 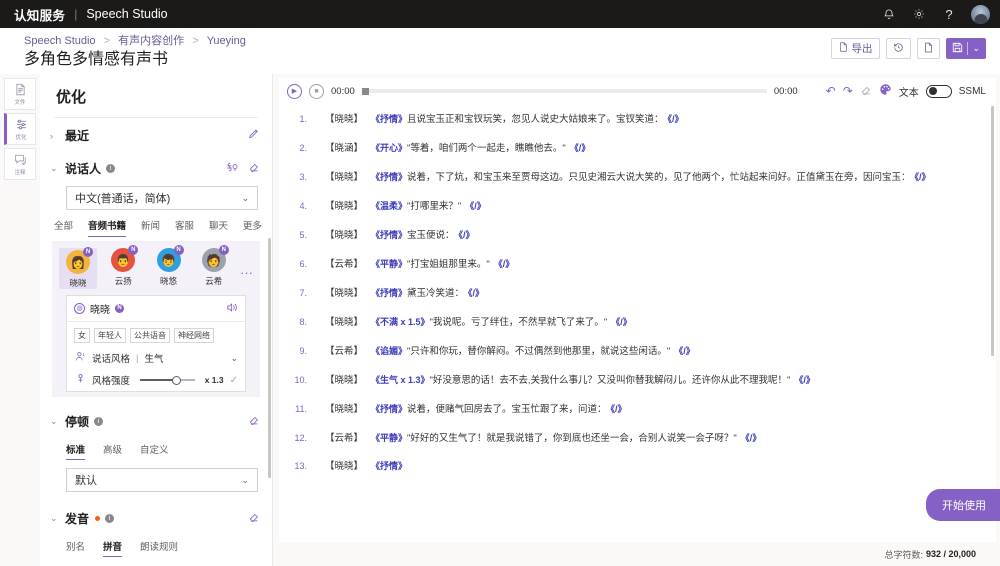 What do you see at coordinates (78, 268) in the screenshot?
I see `voice-item-0: 👩 N 晓晓` at bounding box center [78, 268].